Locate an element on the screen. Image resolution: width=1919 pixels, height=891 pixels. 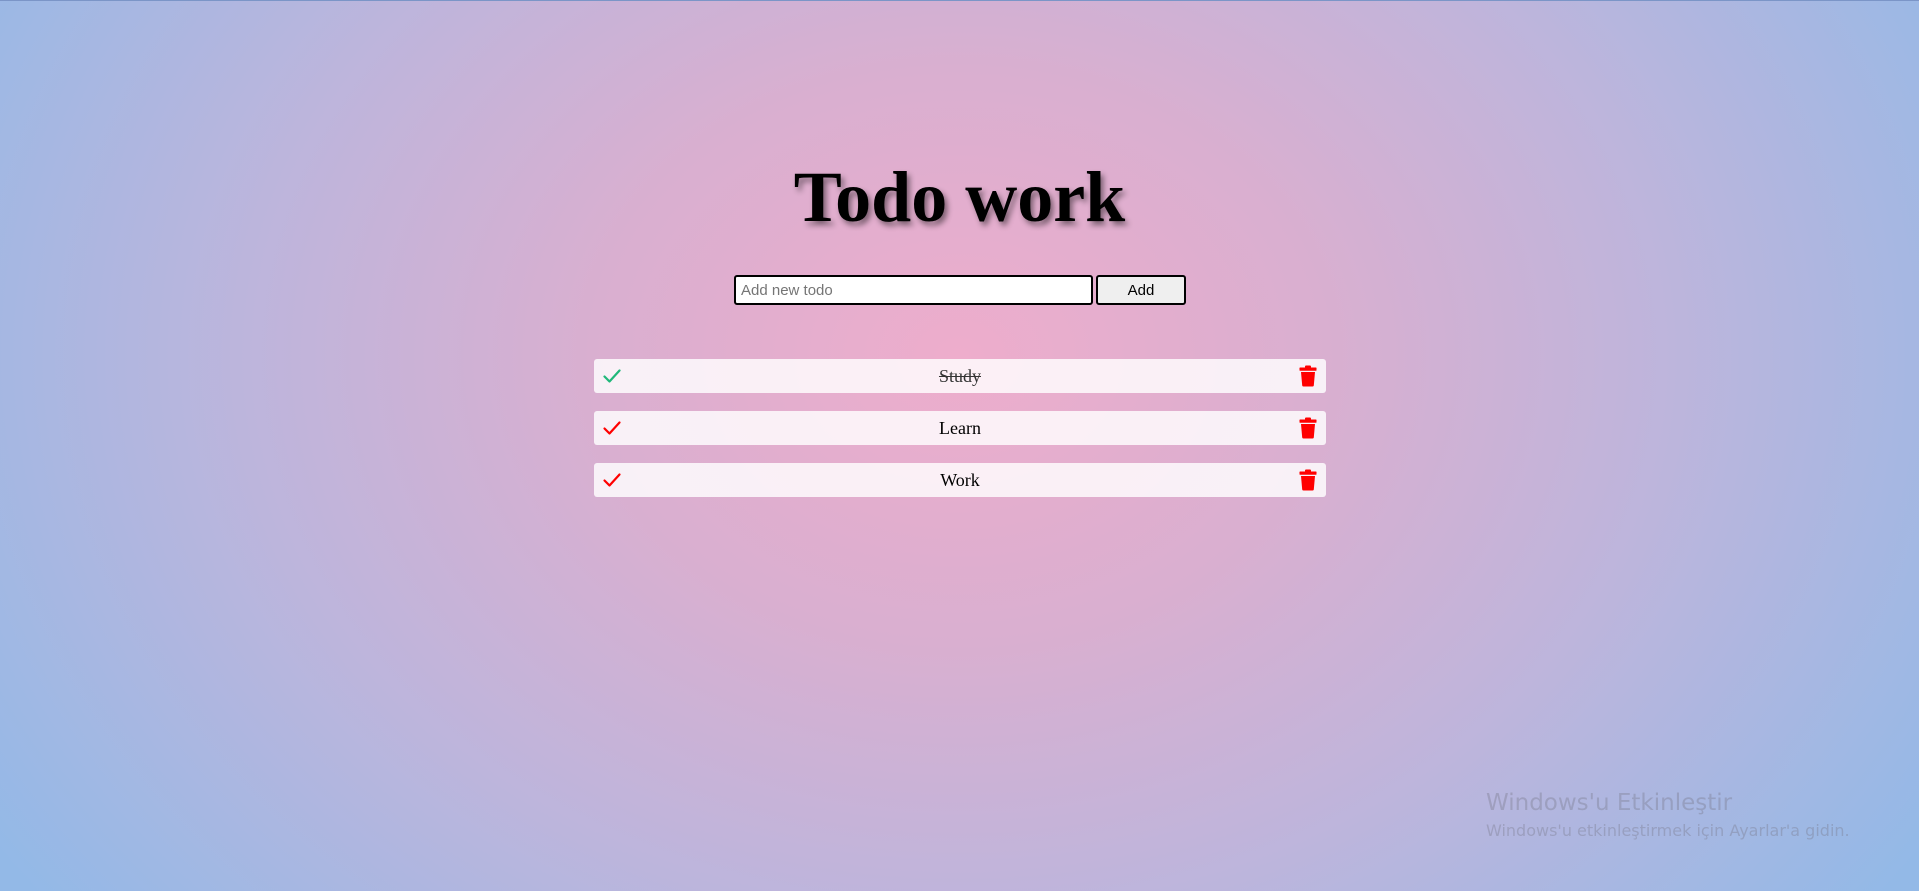
todo-text: Study is located at coordinates (959, 375).